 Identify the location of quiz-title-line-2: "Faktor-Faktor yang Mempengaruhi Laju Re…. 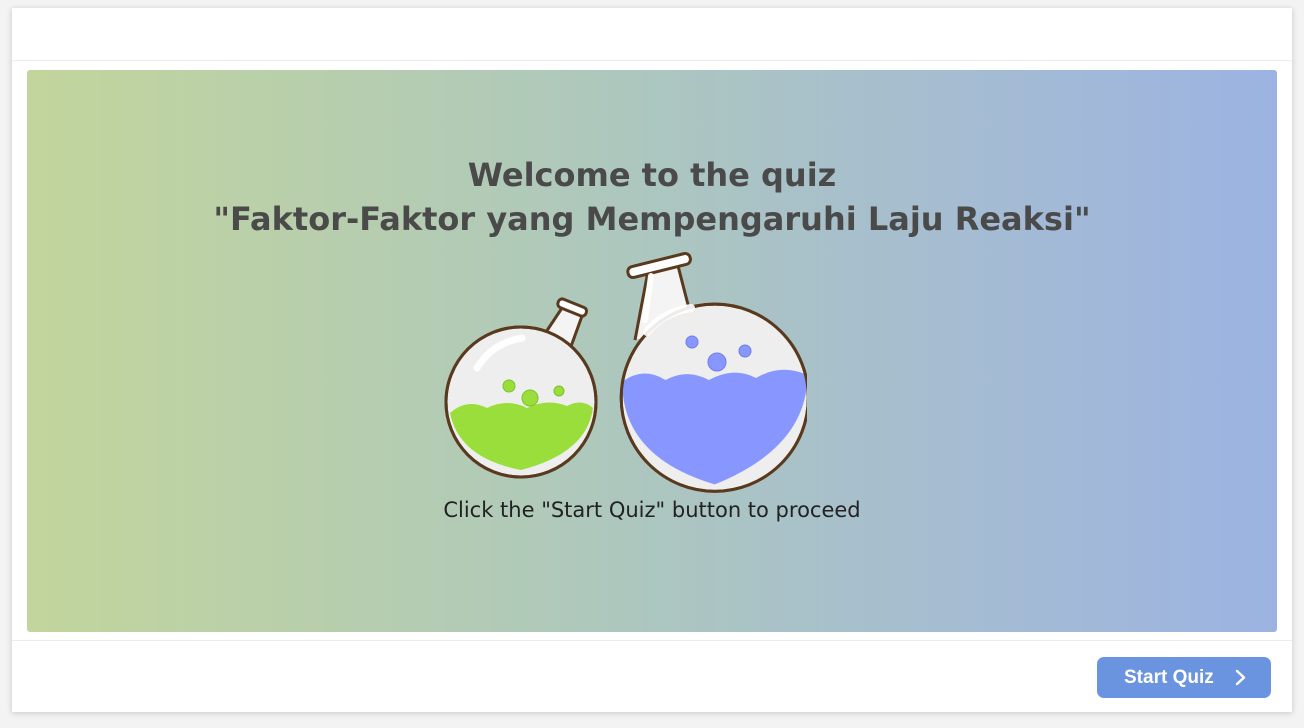
(652, 219).